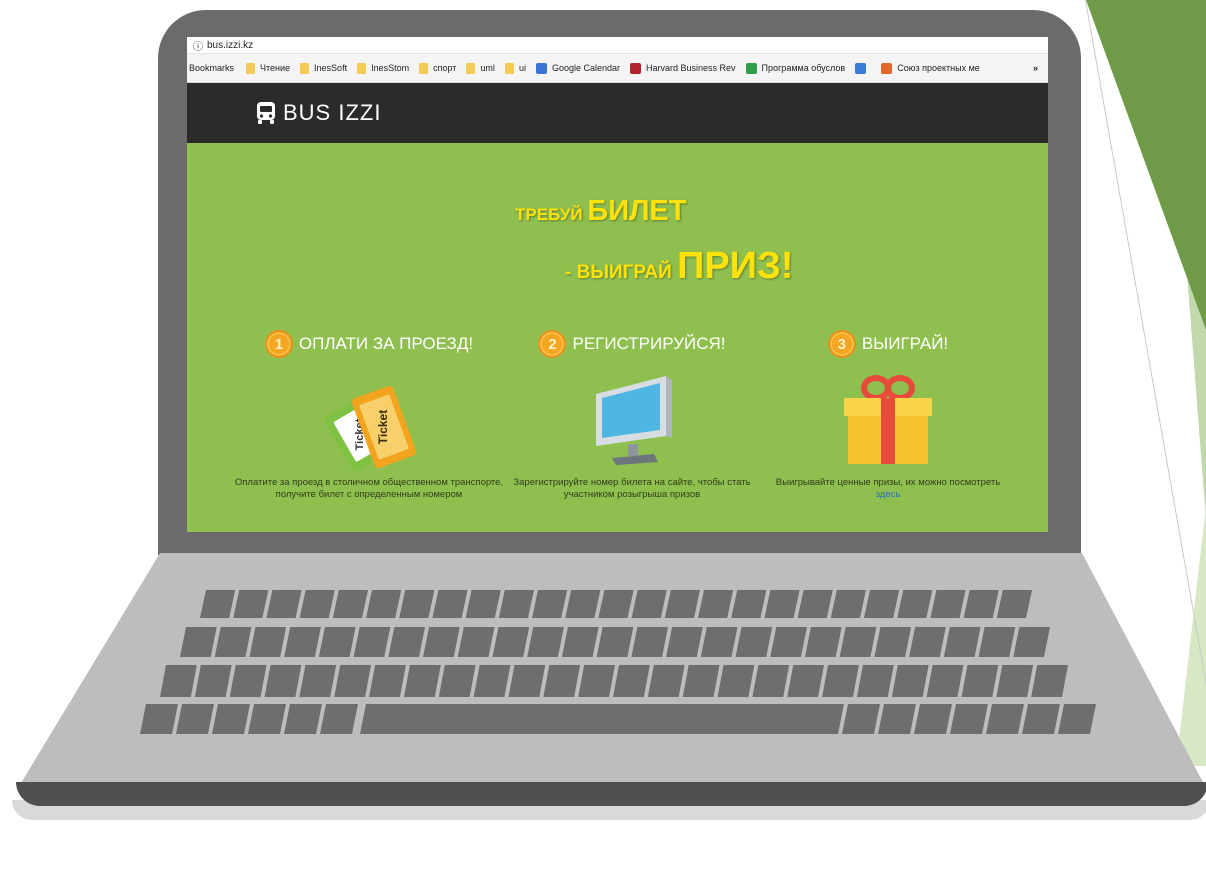  Describe the element at coordinates (888, 419) in the screenshot. I see `gift-icon` at that location.